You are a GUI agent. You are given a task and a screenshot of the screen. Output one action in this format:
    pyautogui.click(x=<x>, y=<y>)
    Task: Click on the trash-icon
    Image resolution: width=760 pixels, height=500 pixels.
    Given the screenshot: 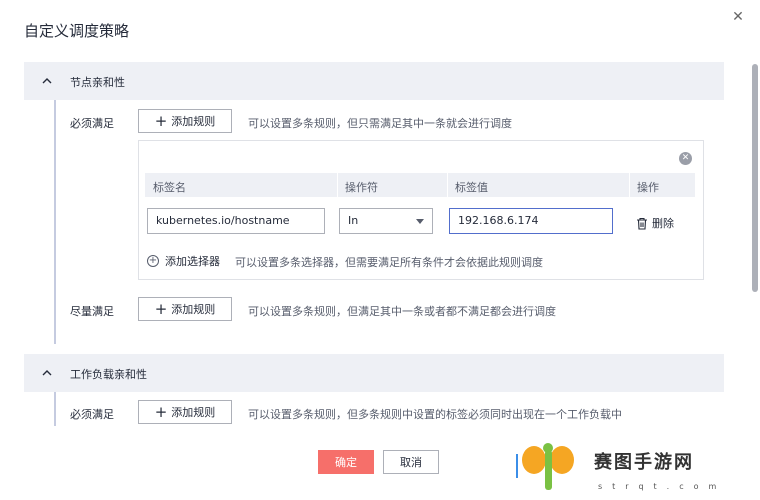 What is the action you would take?
    pyautogui.click(x=642, y=223)
    